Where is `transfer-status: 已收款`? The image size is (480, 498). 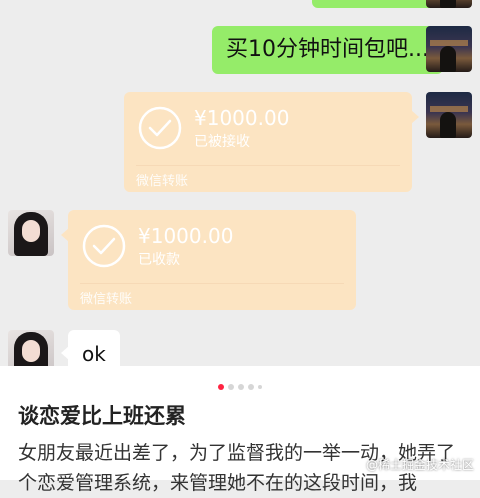 transfer-status: 已收款 is located at coordinates (159, 260).